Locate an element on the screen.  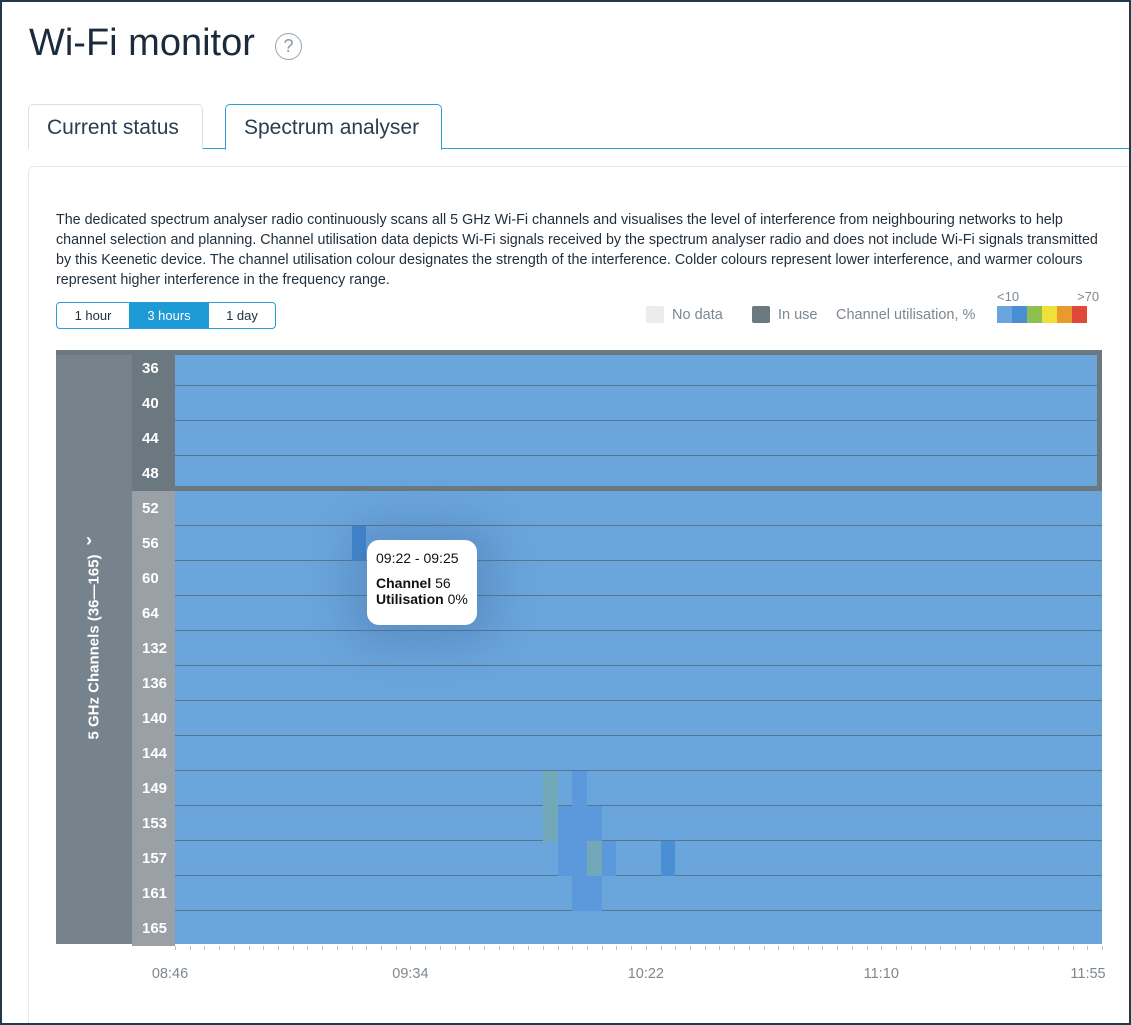
time-axis-label: 11:55 is located at coordinates (1088, 974).